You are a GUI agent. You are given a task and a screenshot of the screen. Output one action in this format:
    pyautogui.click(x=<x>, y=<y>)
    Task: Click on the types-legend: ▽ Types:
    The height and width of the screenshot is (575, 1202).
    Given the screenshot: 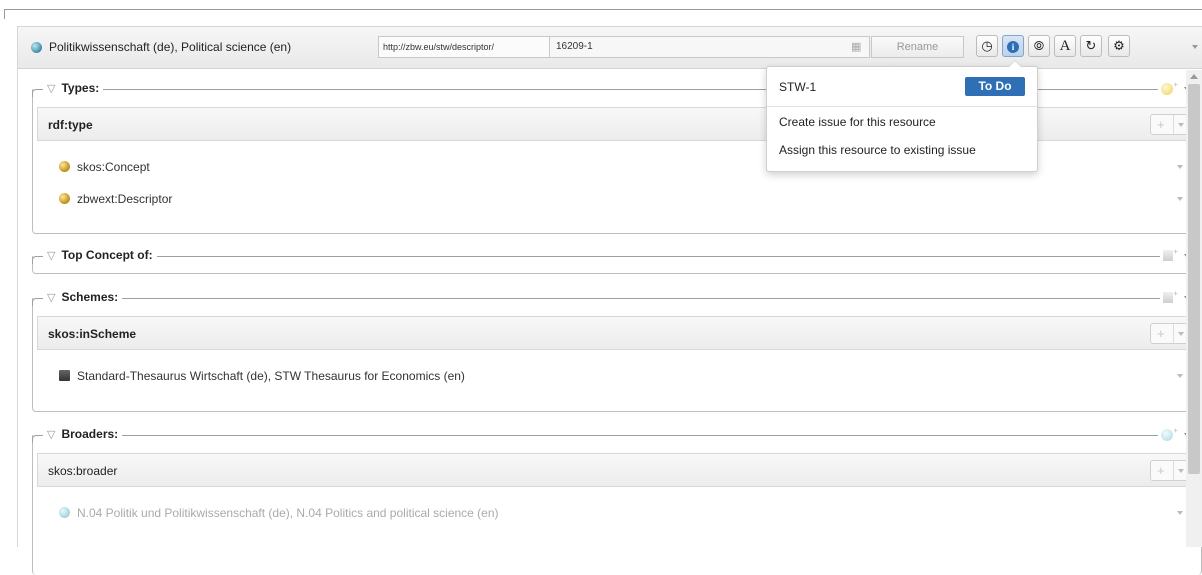 What is the action you would take?
    pyautogui.click(x=73, y=88)
    